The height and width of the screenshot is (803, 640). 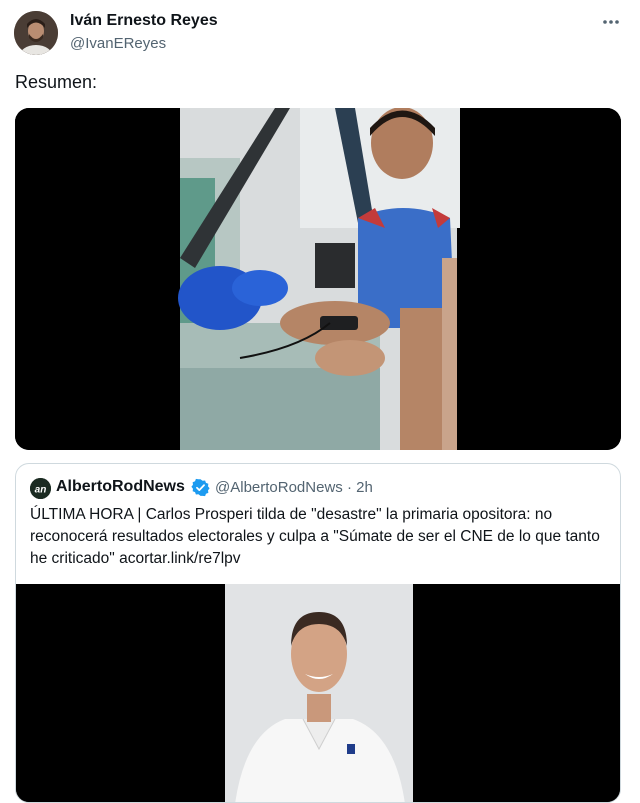 I want to click on svg-text: an, so click(x=41, y=490).